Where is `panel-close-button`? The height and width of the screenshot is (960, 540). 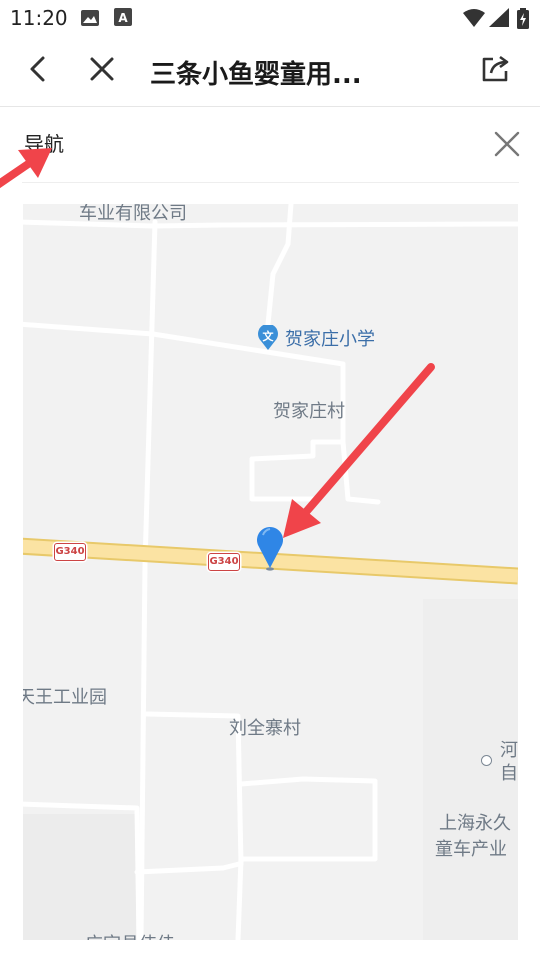
panel-close-button is located at coordinates (507, 144).